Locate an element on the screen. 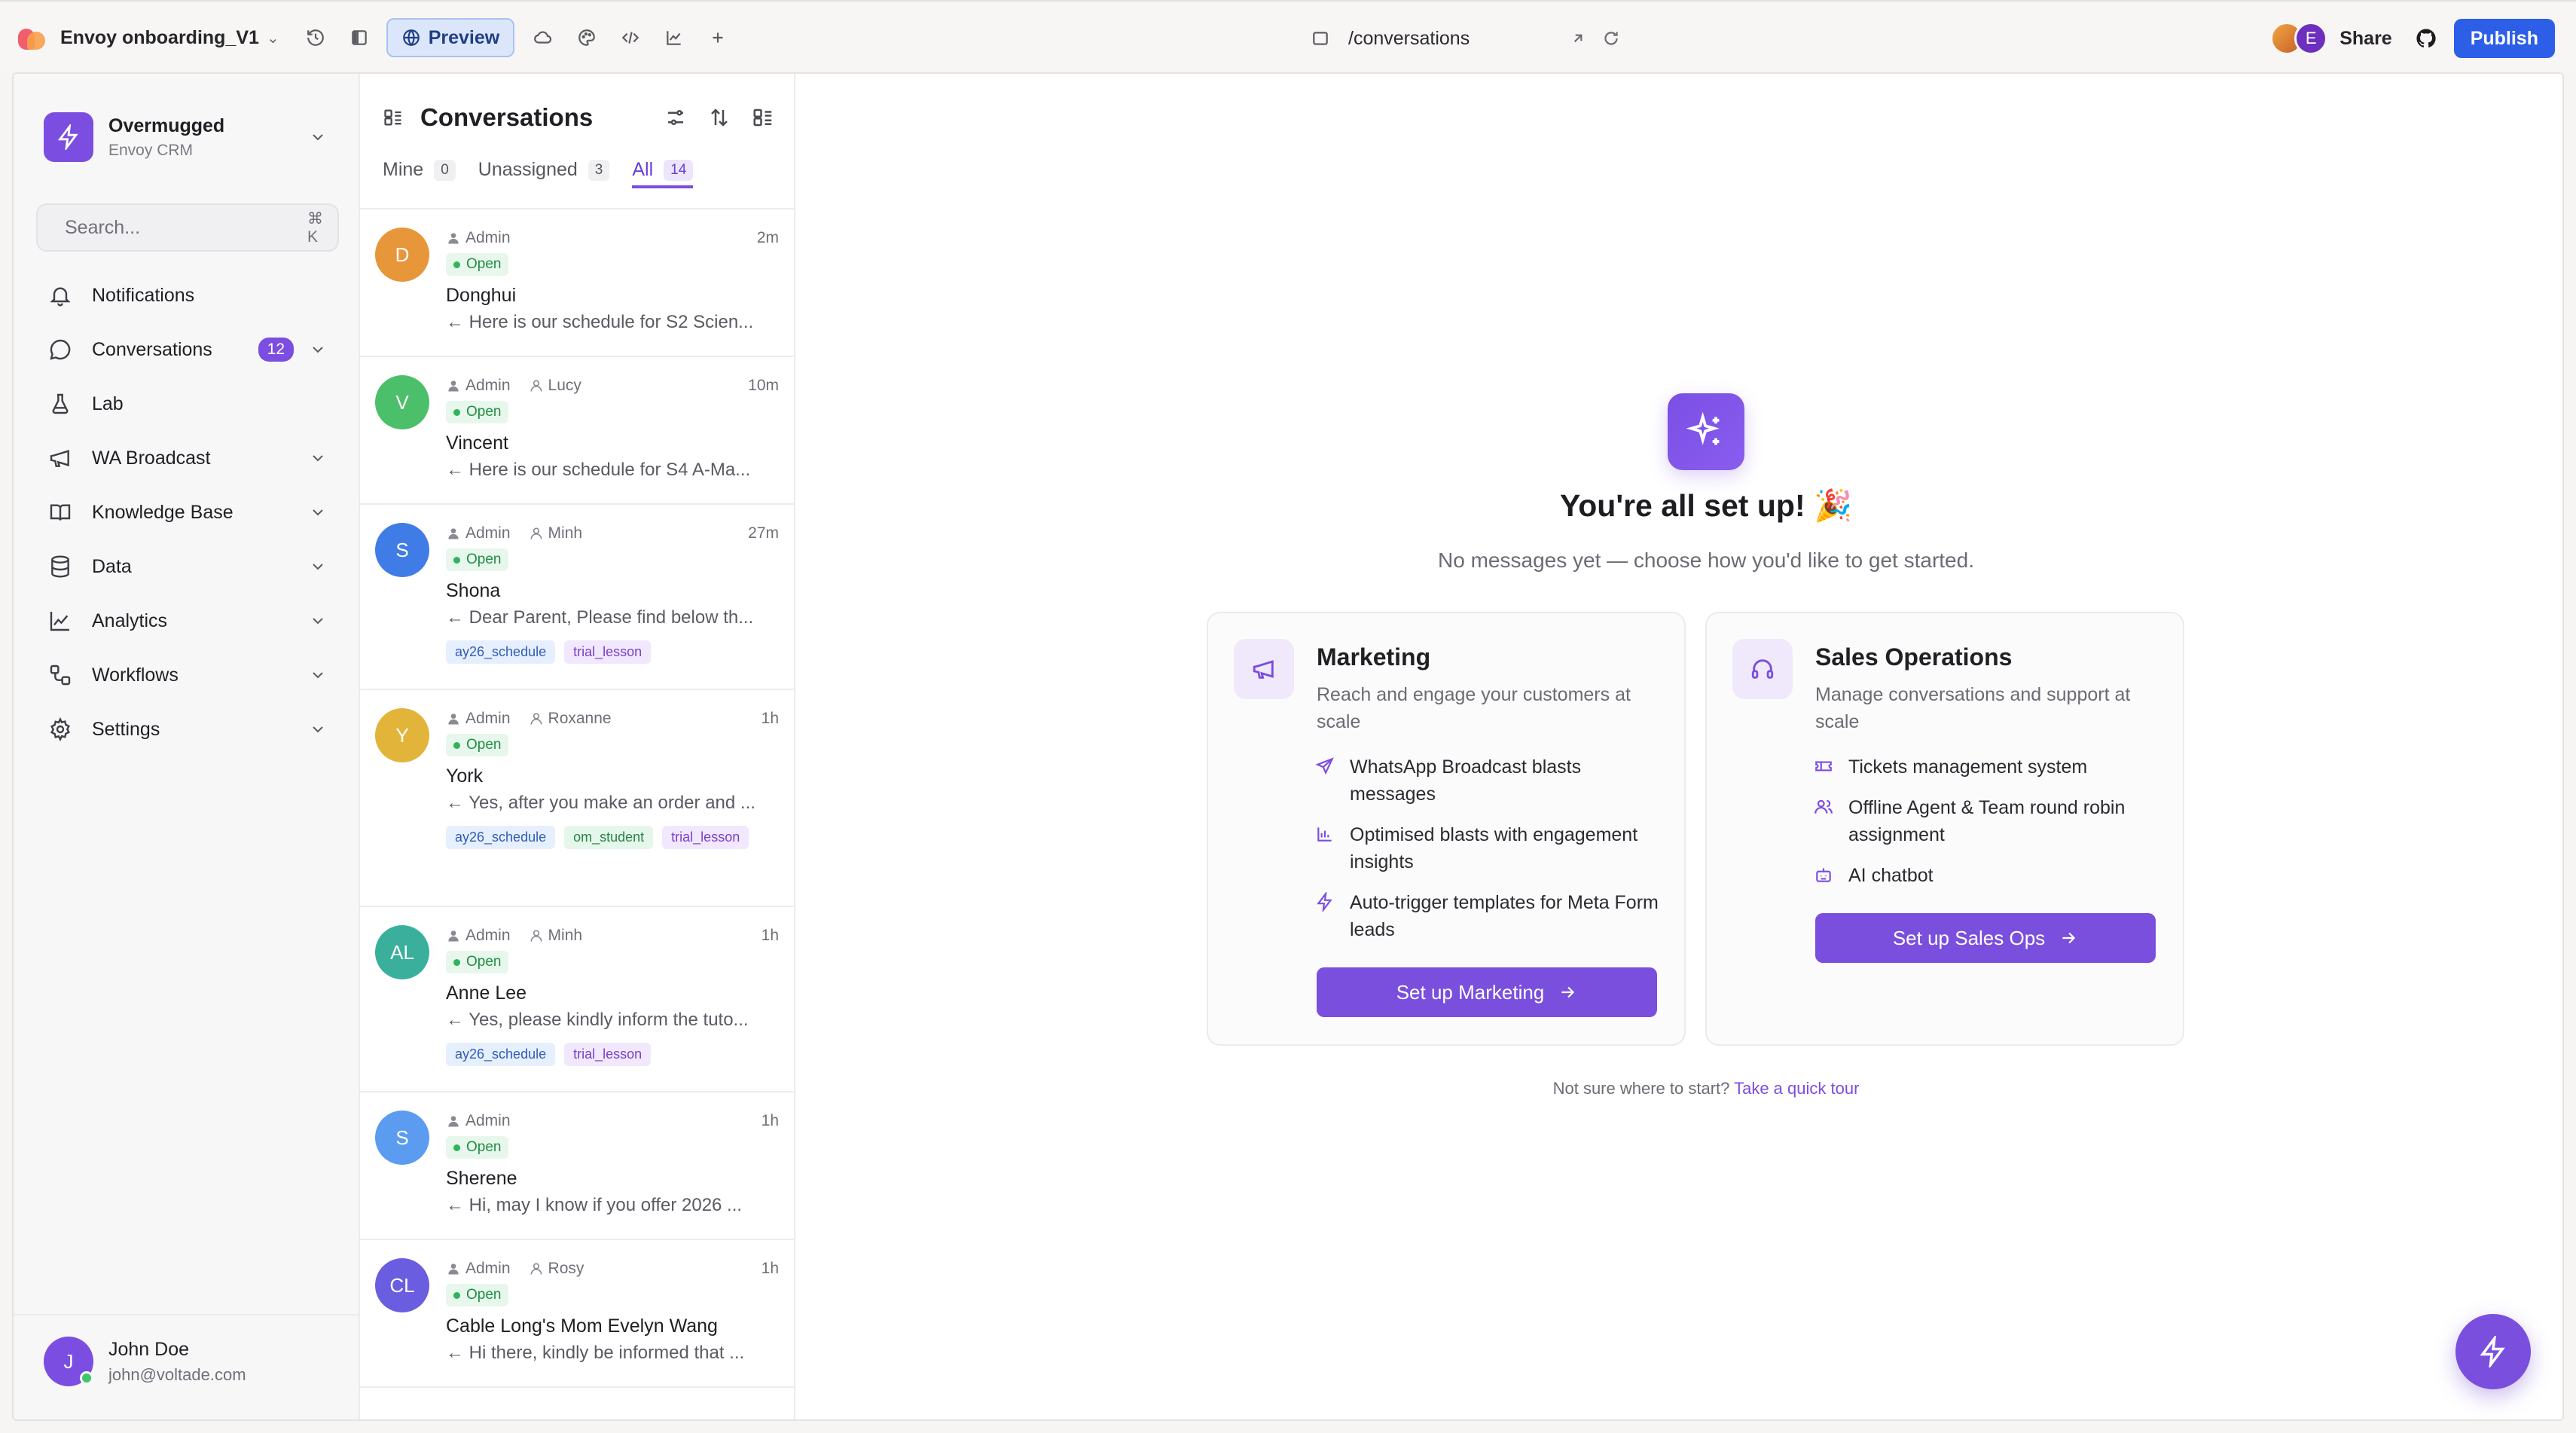  filter-icon is located at coordinates (676, 117).